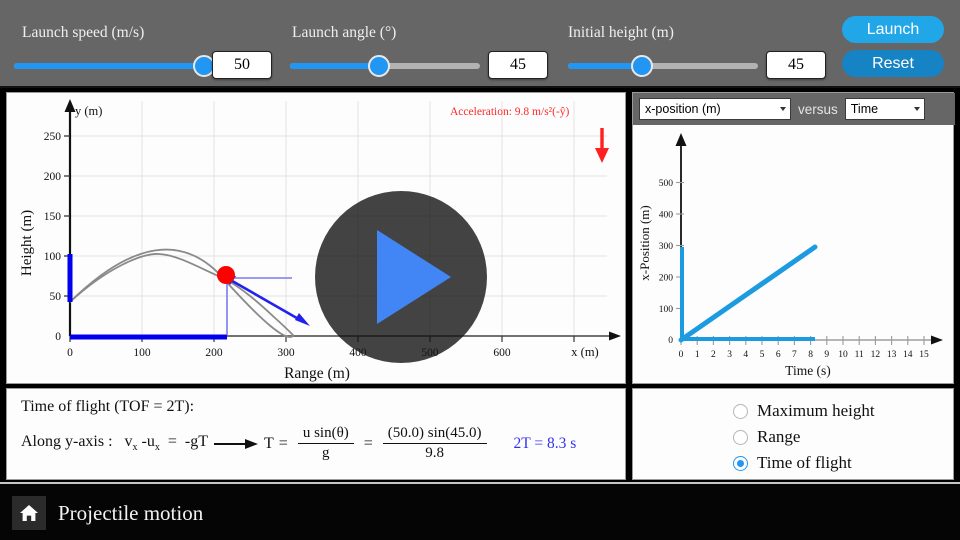 Image resolution: width=960 pixels, height=540 pixels. What do you see at coordinates (663, 66) in the screenshot?
I see `initial-height-slider` at bounding box center [663, 66].